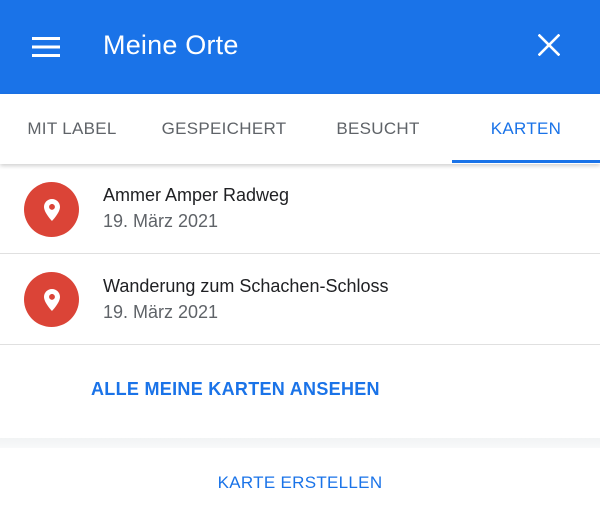 The width and height of the screenshot is (600, 518). What do you see at coordinates (300, 443) in the screenshot?
I see `section-divider` at bounding box center [300, 443].